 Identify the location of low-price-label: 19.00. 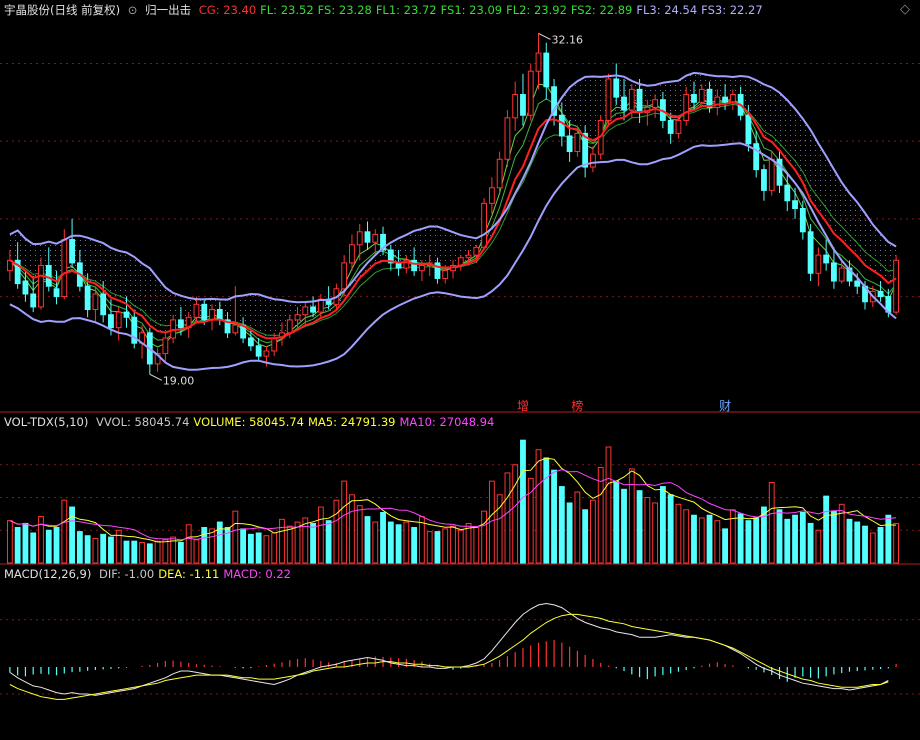
(179, 380).